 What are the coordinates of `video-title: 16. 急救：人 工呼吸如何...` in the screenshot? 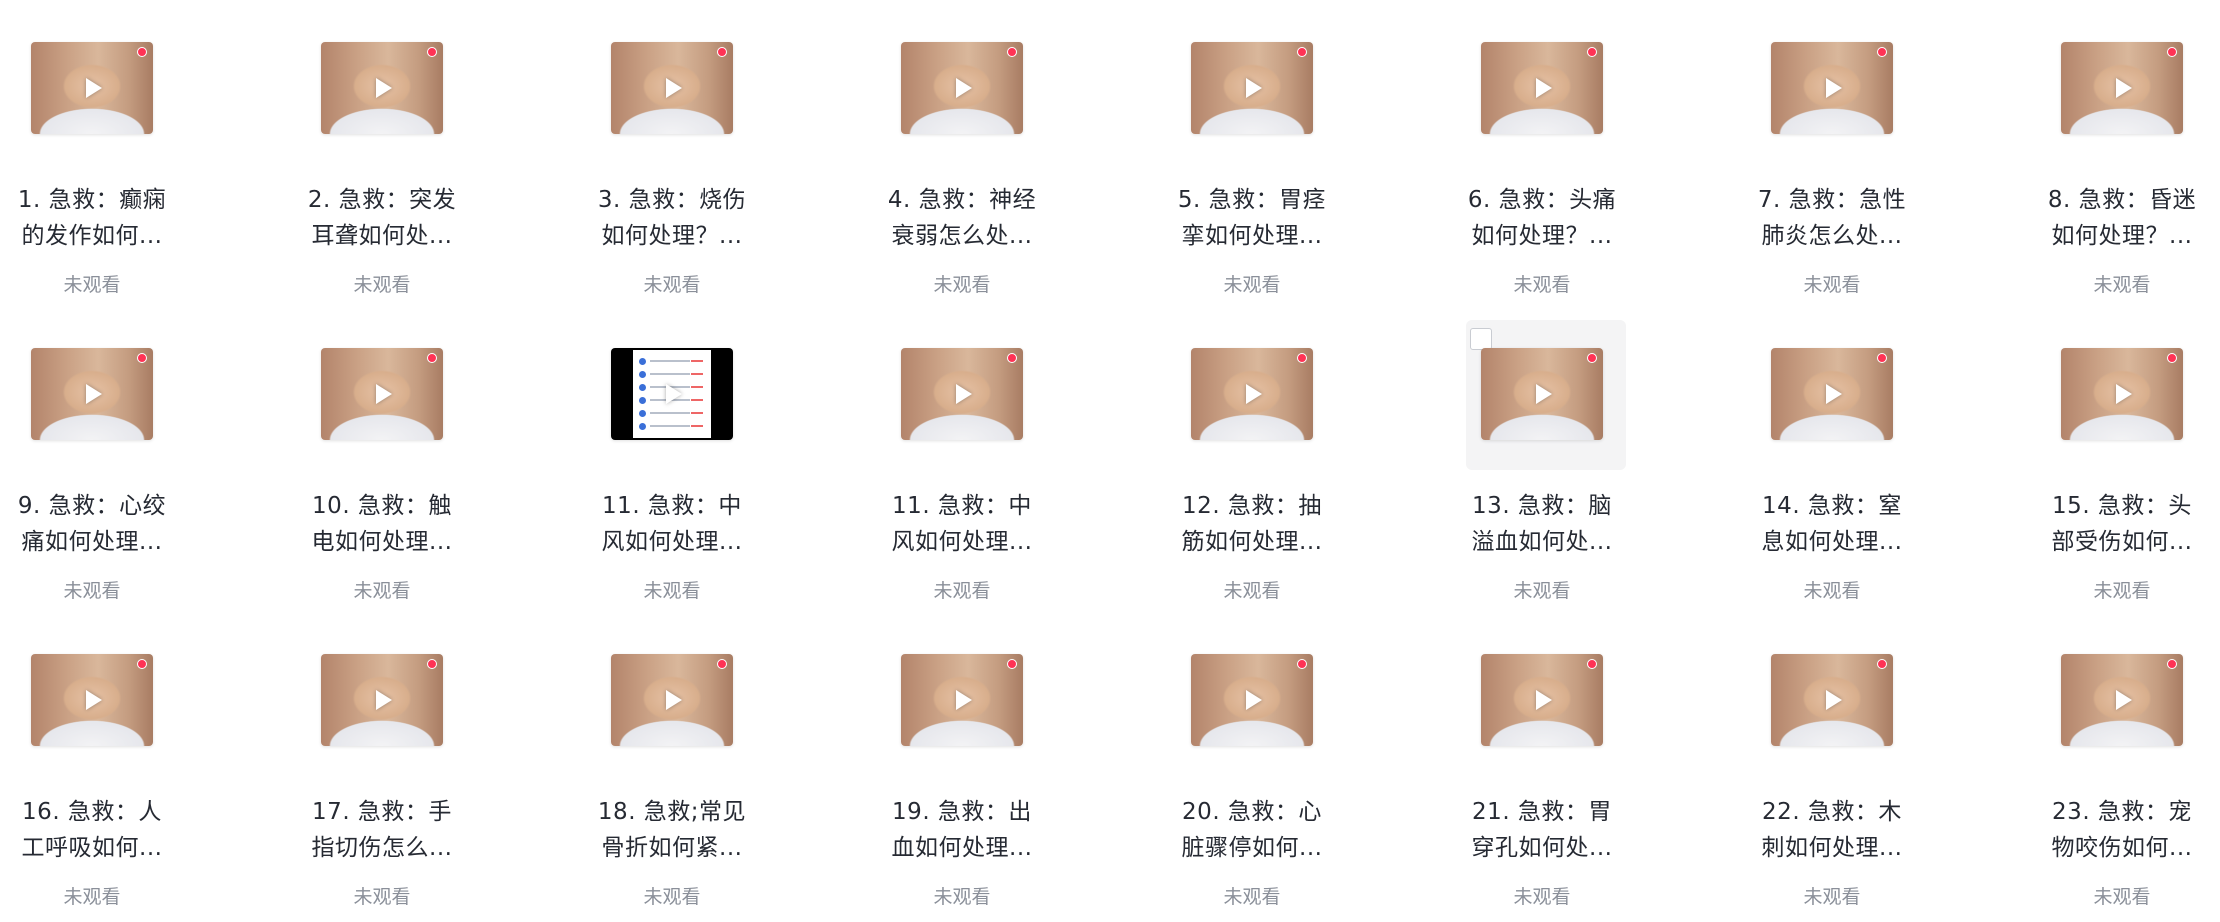 It's located at (92, 830).